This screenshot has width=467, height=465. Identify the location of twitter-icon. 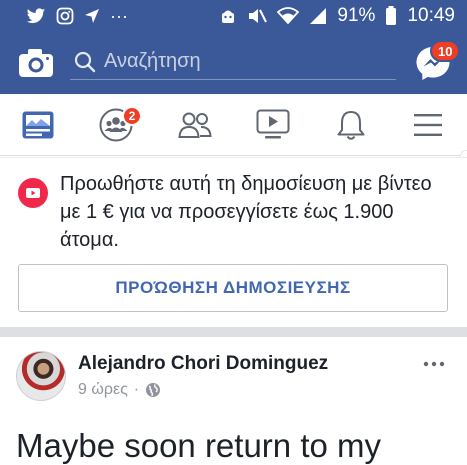
(36, 16).